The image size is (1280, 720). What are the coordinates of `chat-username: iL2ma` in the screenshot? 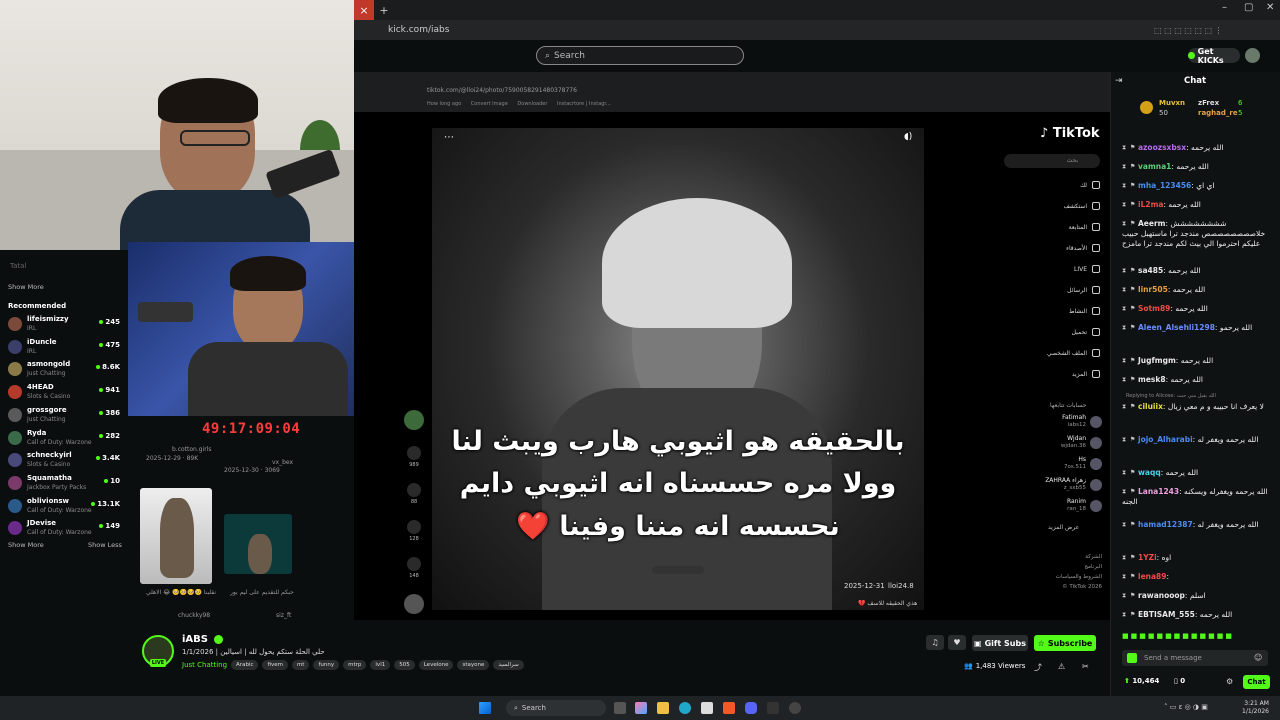 It's located at (1150, 204).